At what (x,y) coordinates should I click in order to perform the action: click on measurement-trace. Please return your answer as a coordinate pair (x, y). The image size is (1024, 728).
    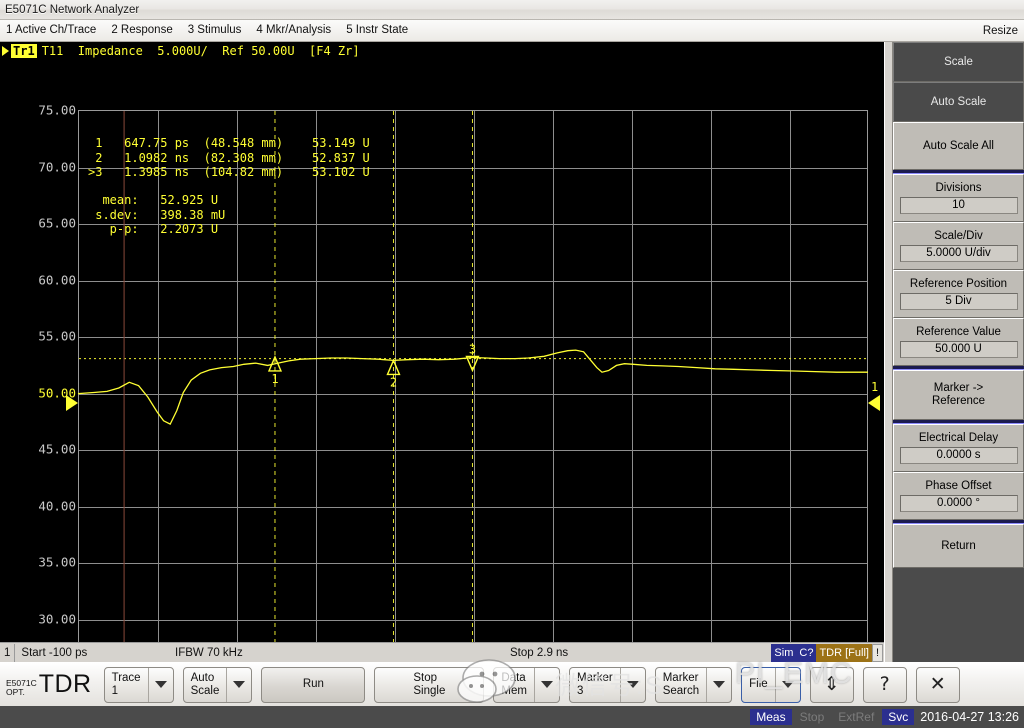
    Looking at the image, I should click on (472, 387).